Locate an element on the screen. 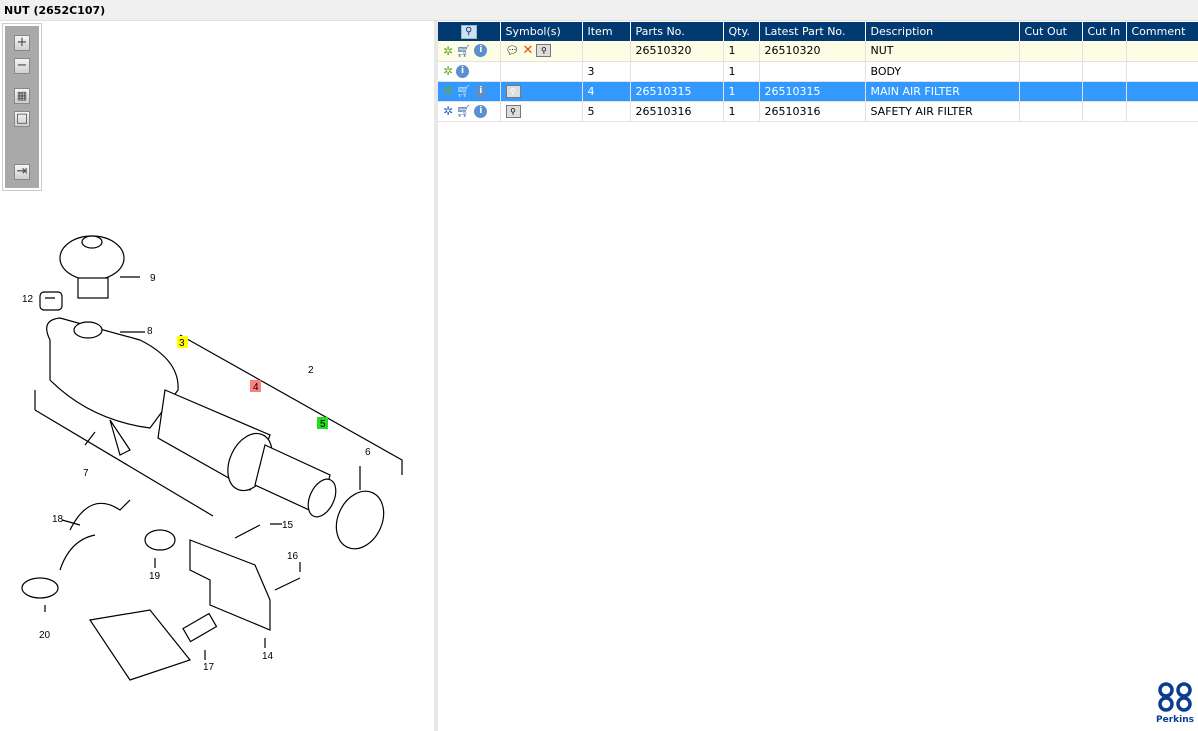  zoom-out-button: − is located at coordinates (22, 66).